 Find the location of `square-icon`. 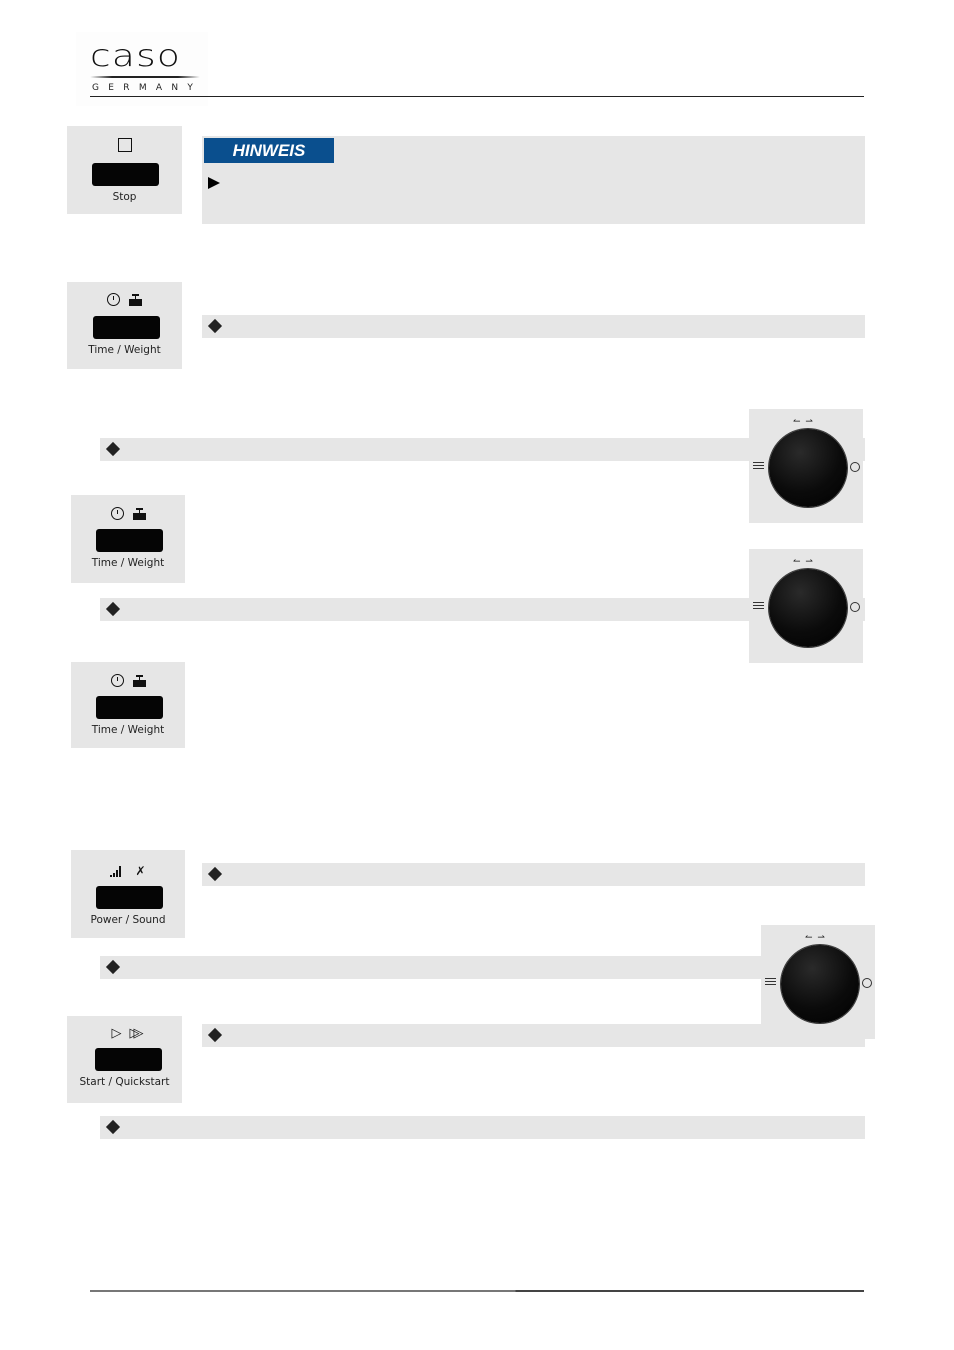

square-icon is located at coordinates (124, 145).